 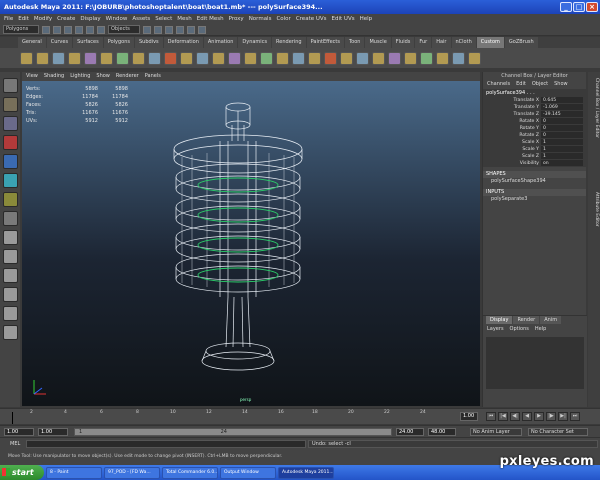 What do you see at coordinates (410, 432) in the screenshot?
I see `playback-end-field: 24.00` at bounding box center [410, 432].